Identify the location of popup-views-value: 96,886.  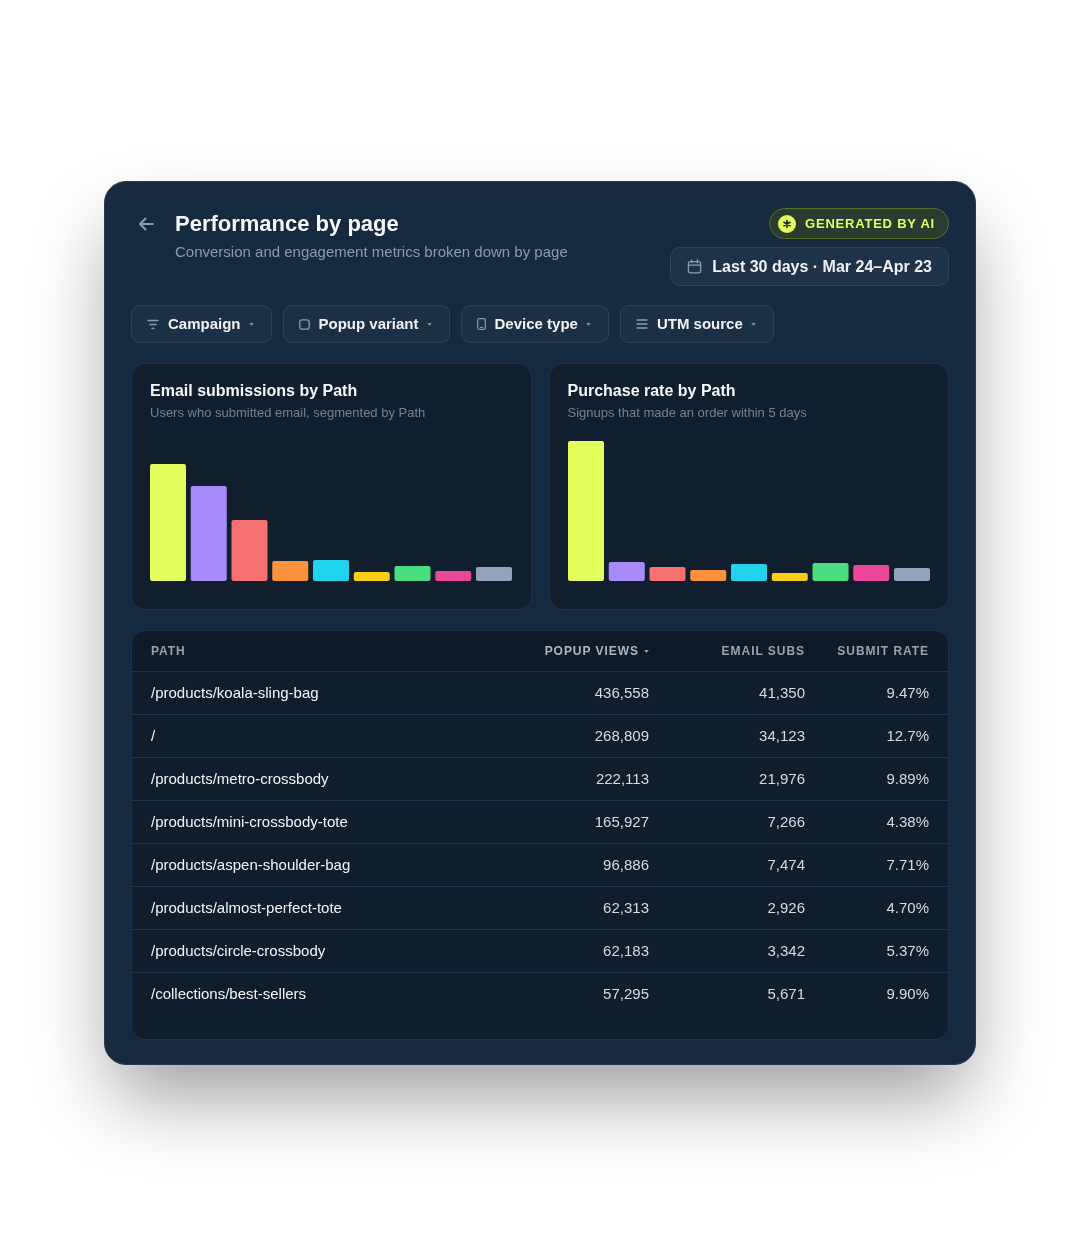
(626, 864).